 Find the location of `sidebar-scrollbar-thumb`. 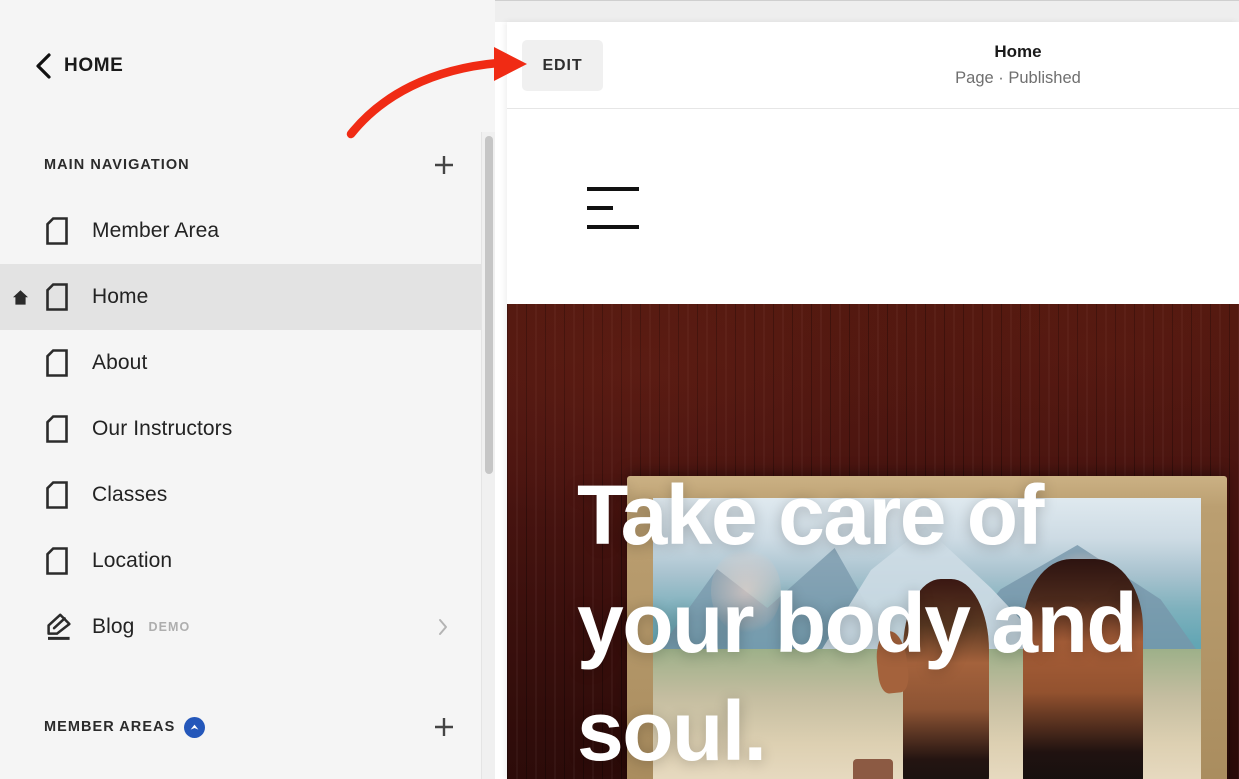

sidebar-scrollbar-thumb is located at coordinates (489, 305).